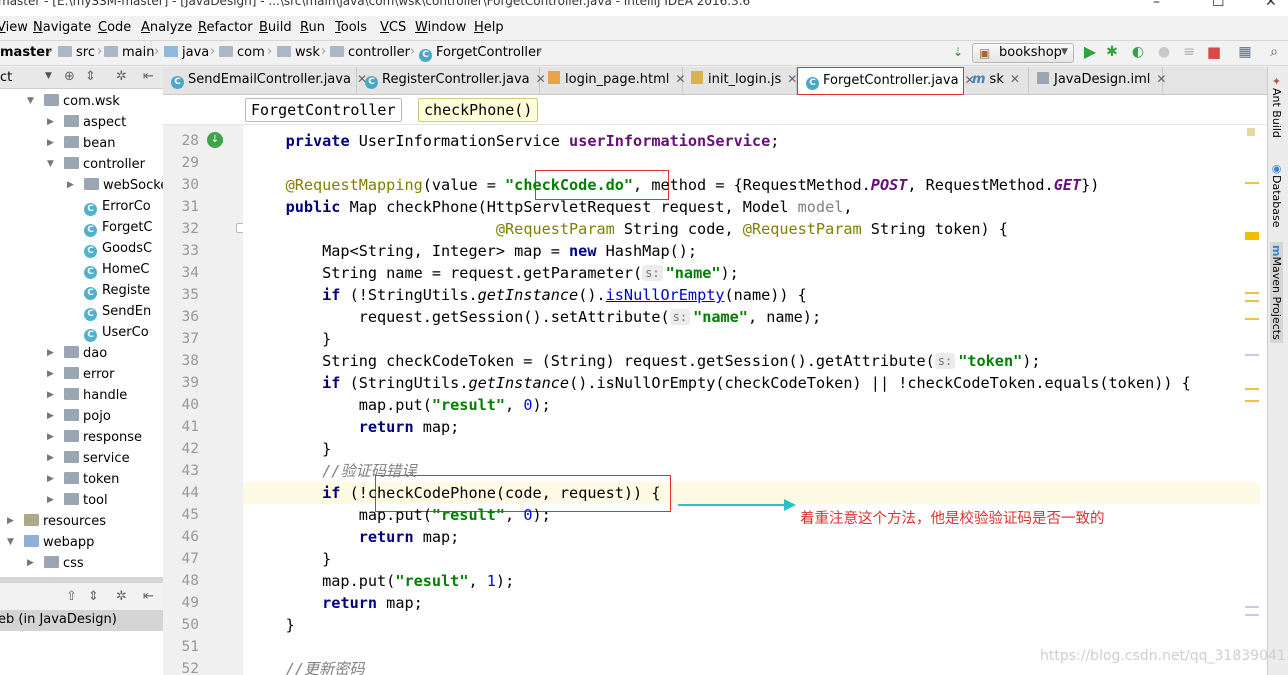  What do you see at coordinates (1023, 53) in the screenshot?
I see `run-configuration-select: ▣ bookshop ▼` at bounding box center [1023, 53].